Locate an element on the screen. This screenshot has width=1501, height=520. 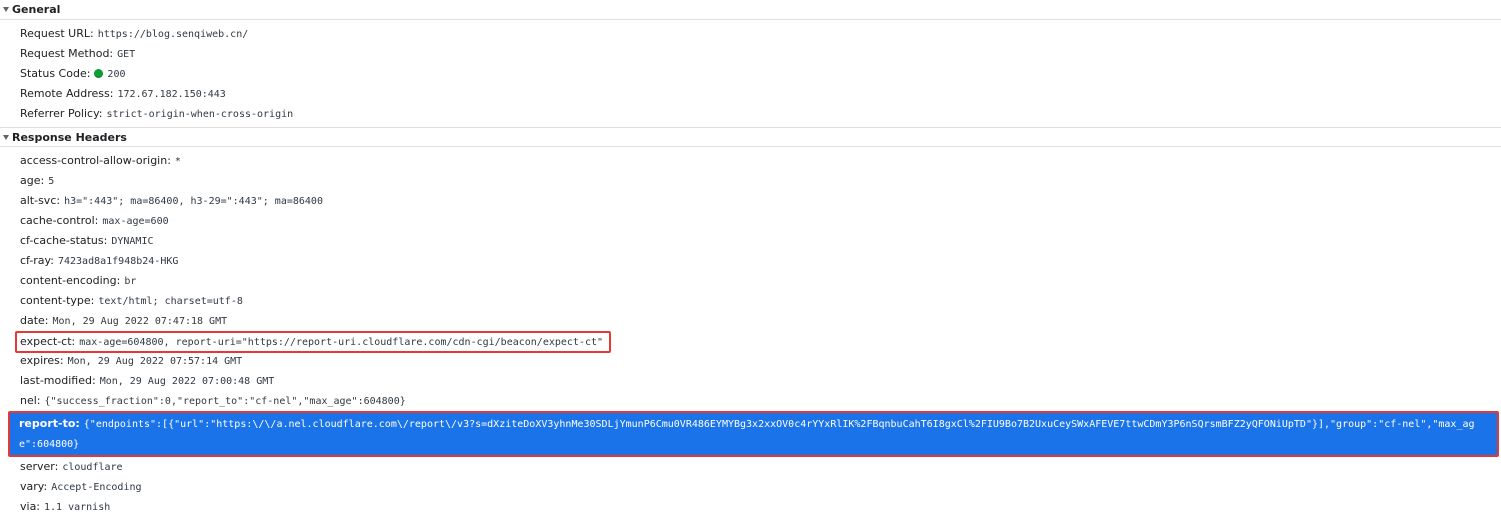
header-value: Mon, 29 Aug 2022 07:47:18 GMT is located at coordinates (140, 321).